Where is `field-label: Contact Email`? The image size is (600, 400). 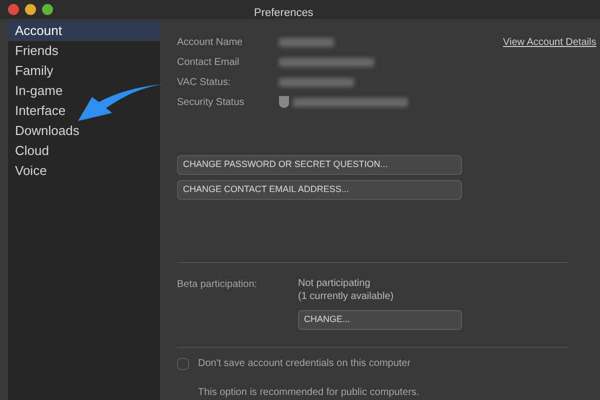
field-label: Contact Email is located at coordinates (208, 63).